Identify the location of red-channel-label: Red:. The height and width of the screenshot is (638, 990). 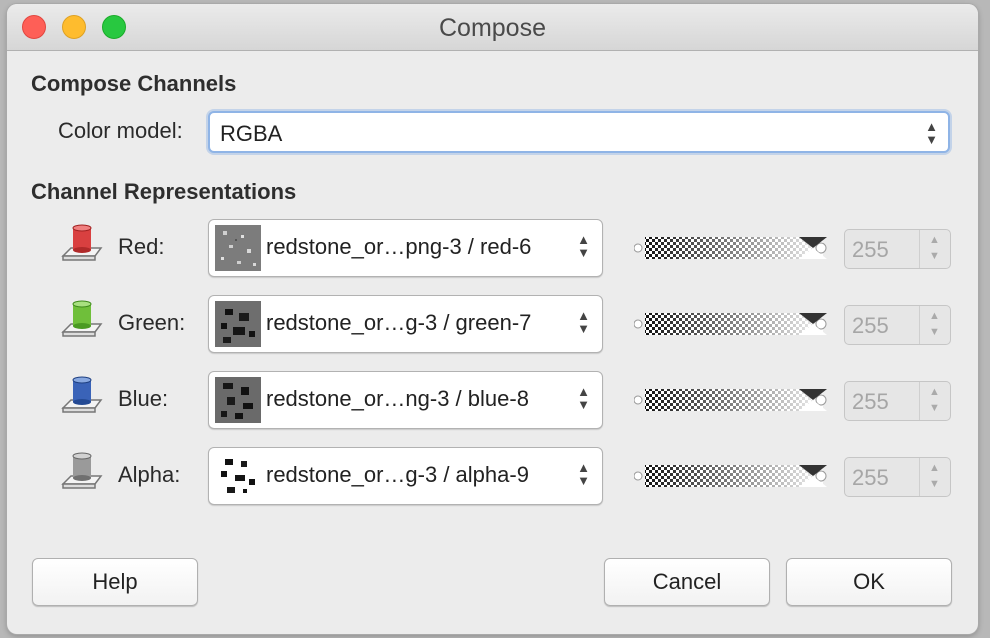
(141, 246).